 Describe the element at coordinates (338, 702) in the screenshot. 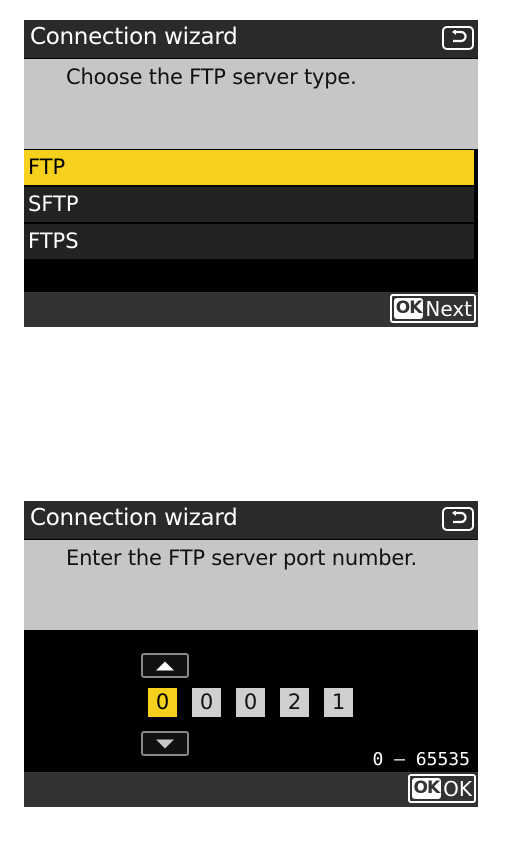

I see `port-digit-5: 1` at that location.